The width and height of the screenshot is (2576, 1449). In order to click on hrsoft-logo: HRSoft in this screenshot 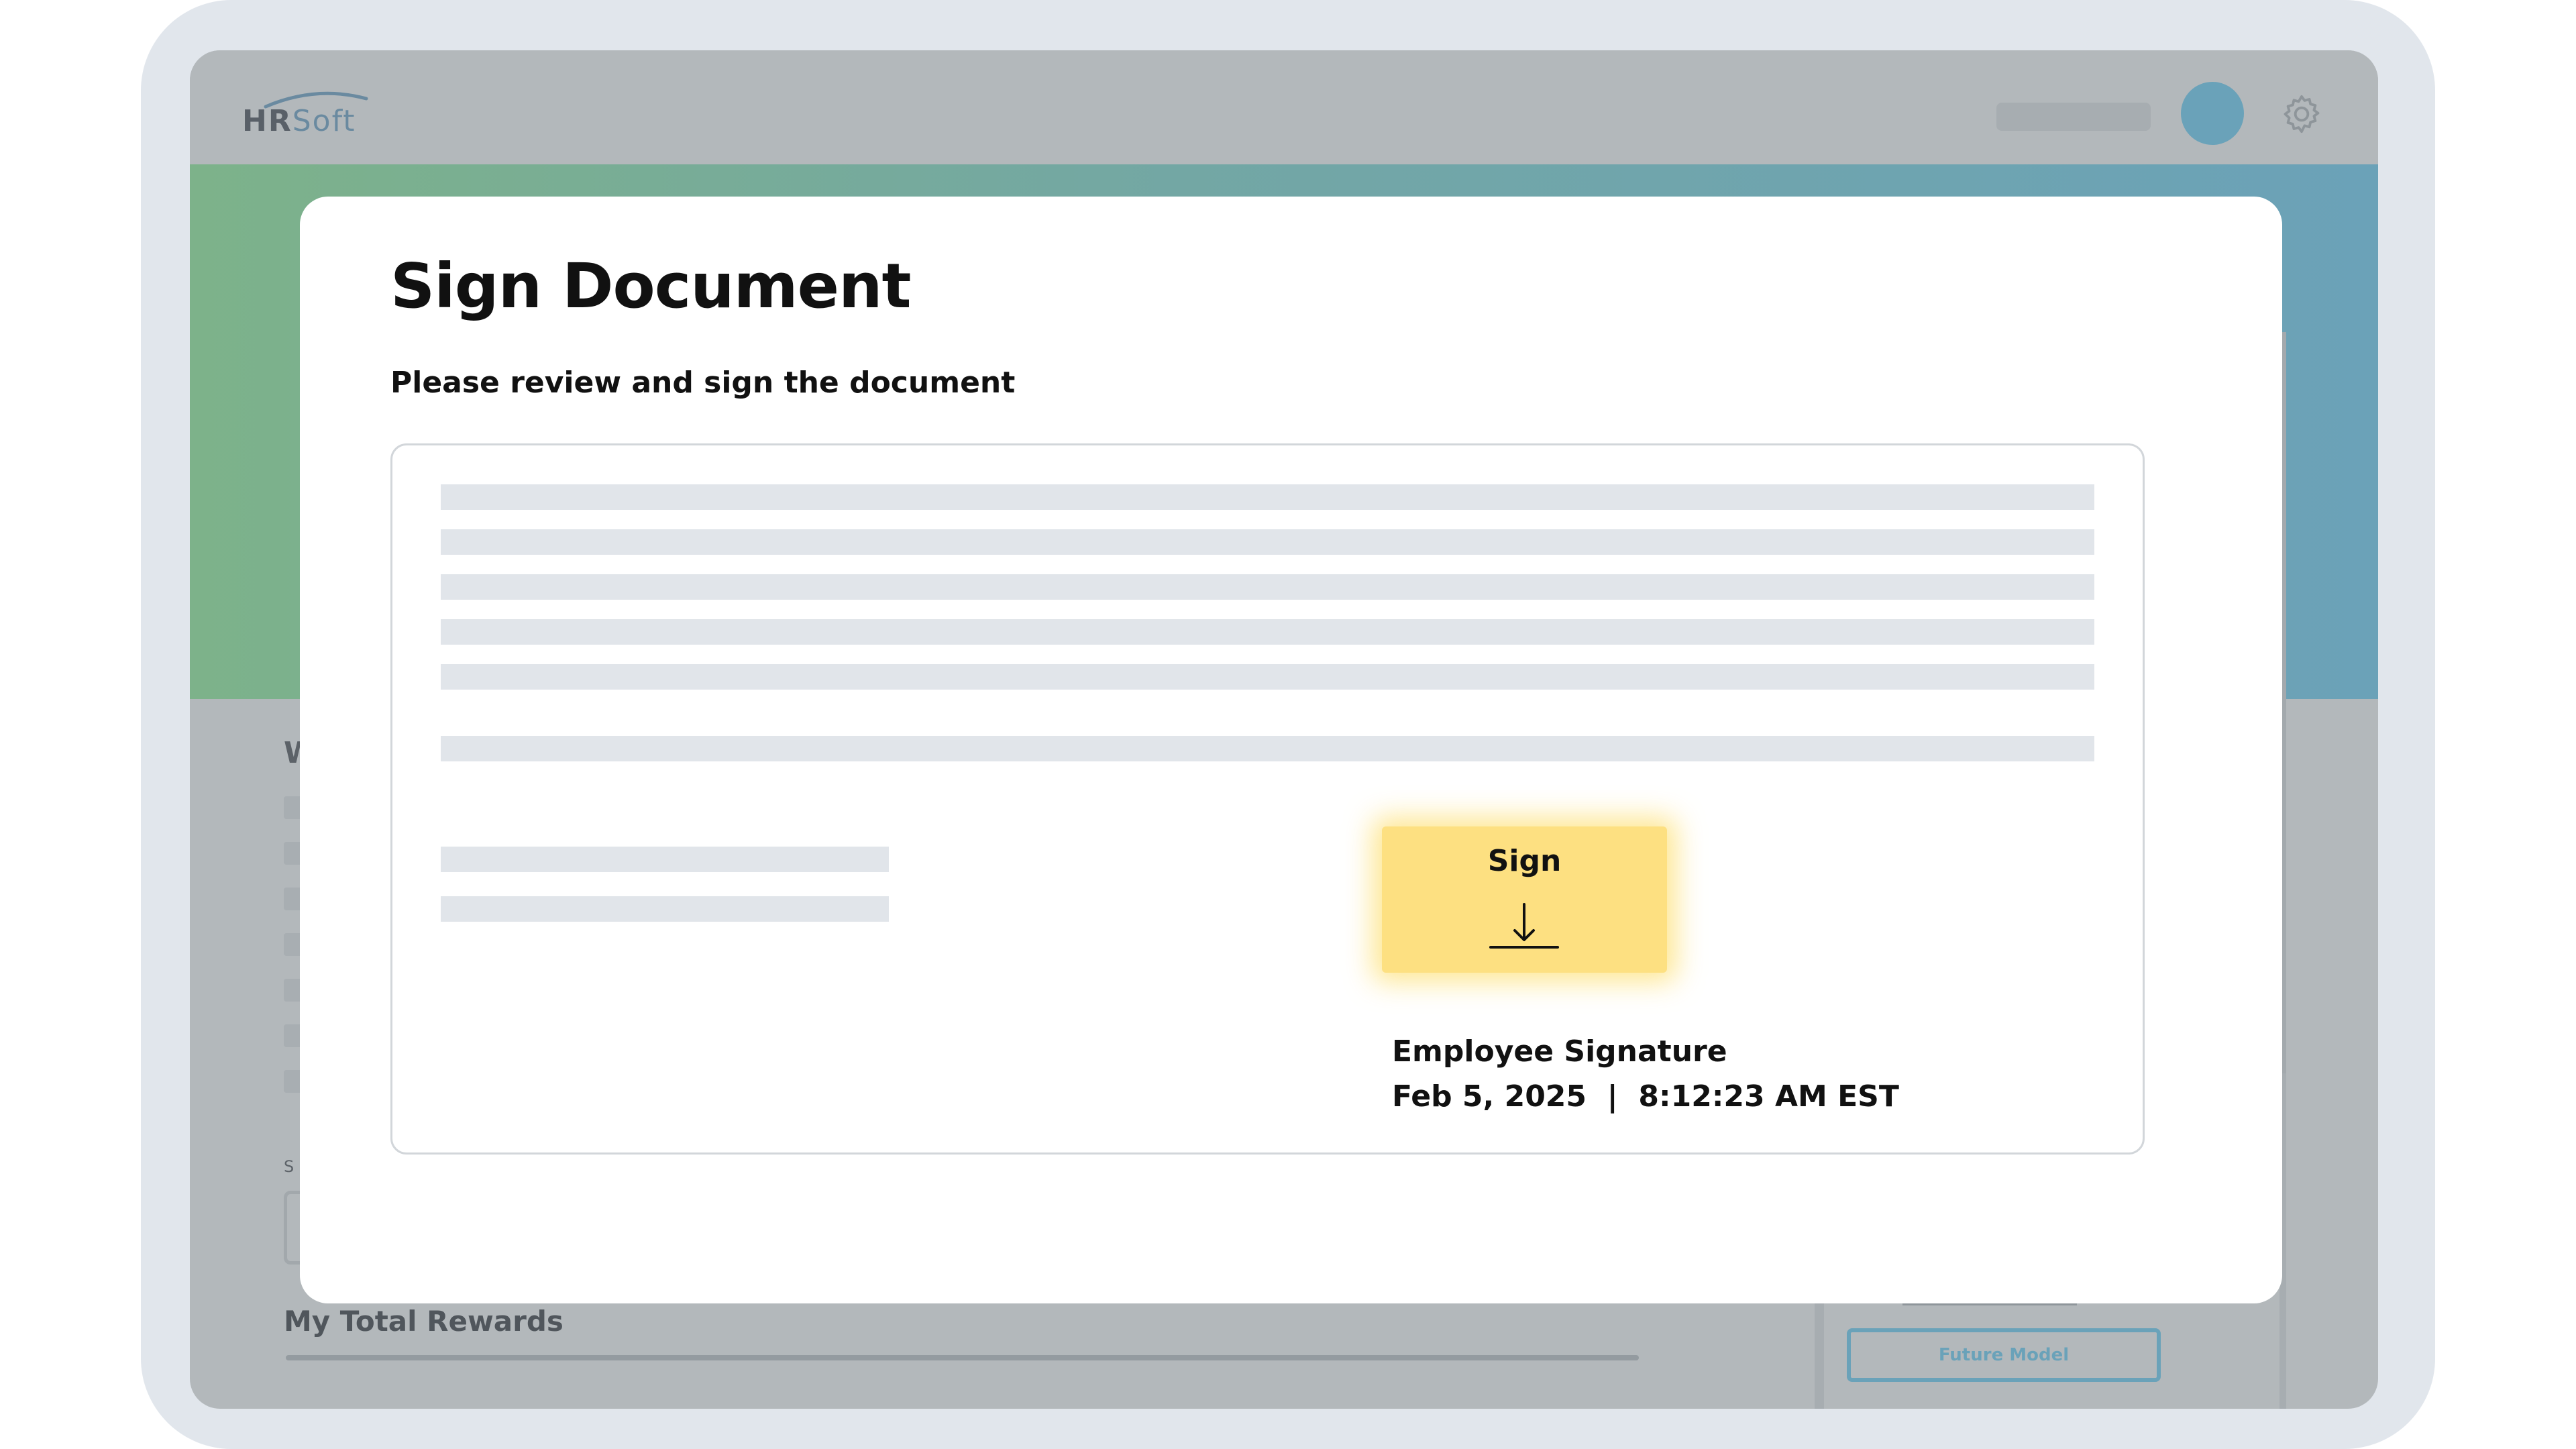, I will do `click(309, 114)`.